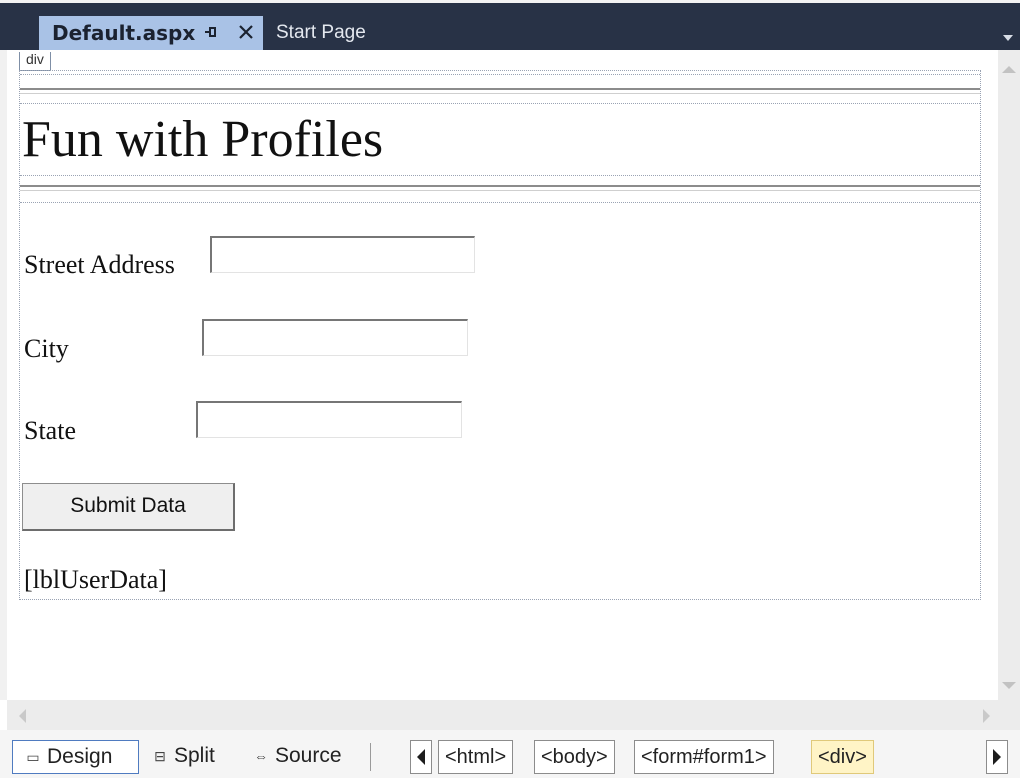 Image resolution: width=1020 pixels, height=778 pixels. I want to click on tab-default-aspx: Default.aspx, so click(151, 33).